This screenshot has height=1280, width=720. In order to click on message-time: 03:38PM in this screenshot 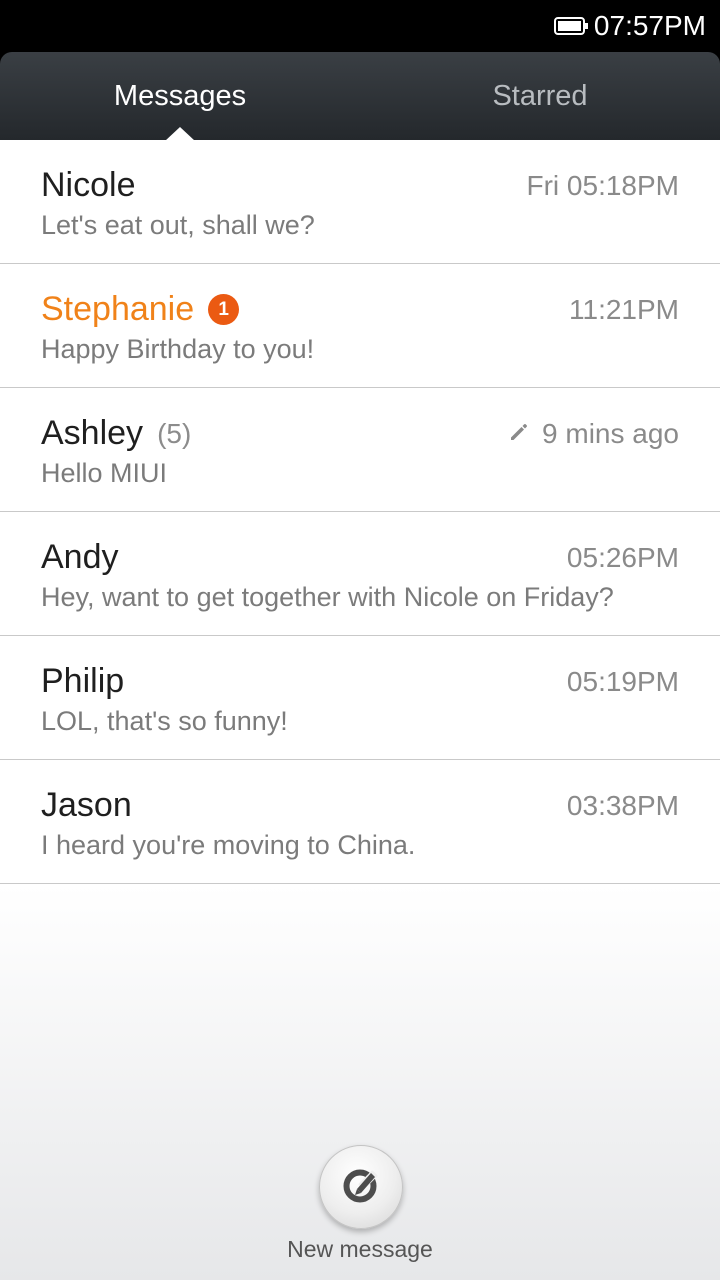, I will do `click(623, 806)`.